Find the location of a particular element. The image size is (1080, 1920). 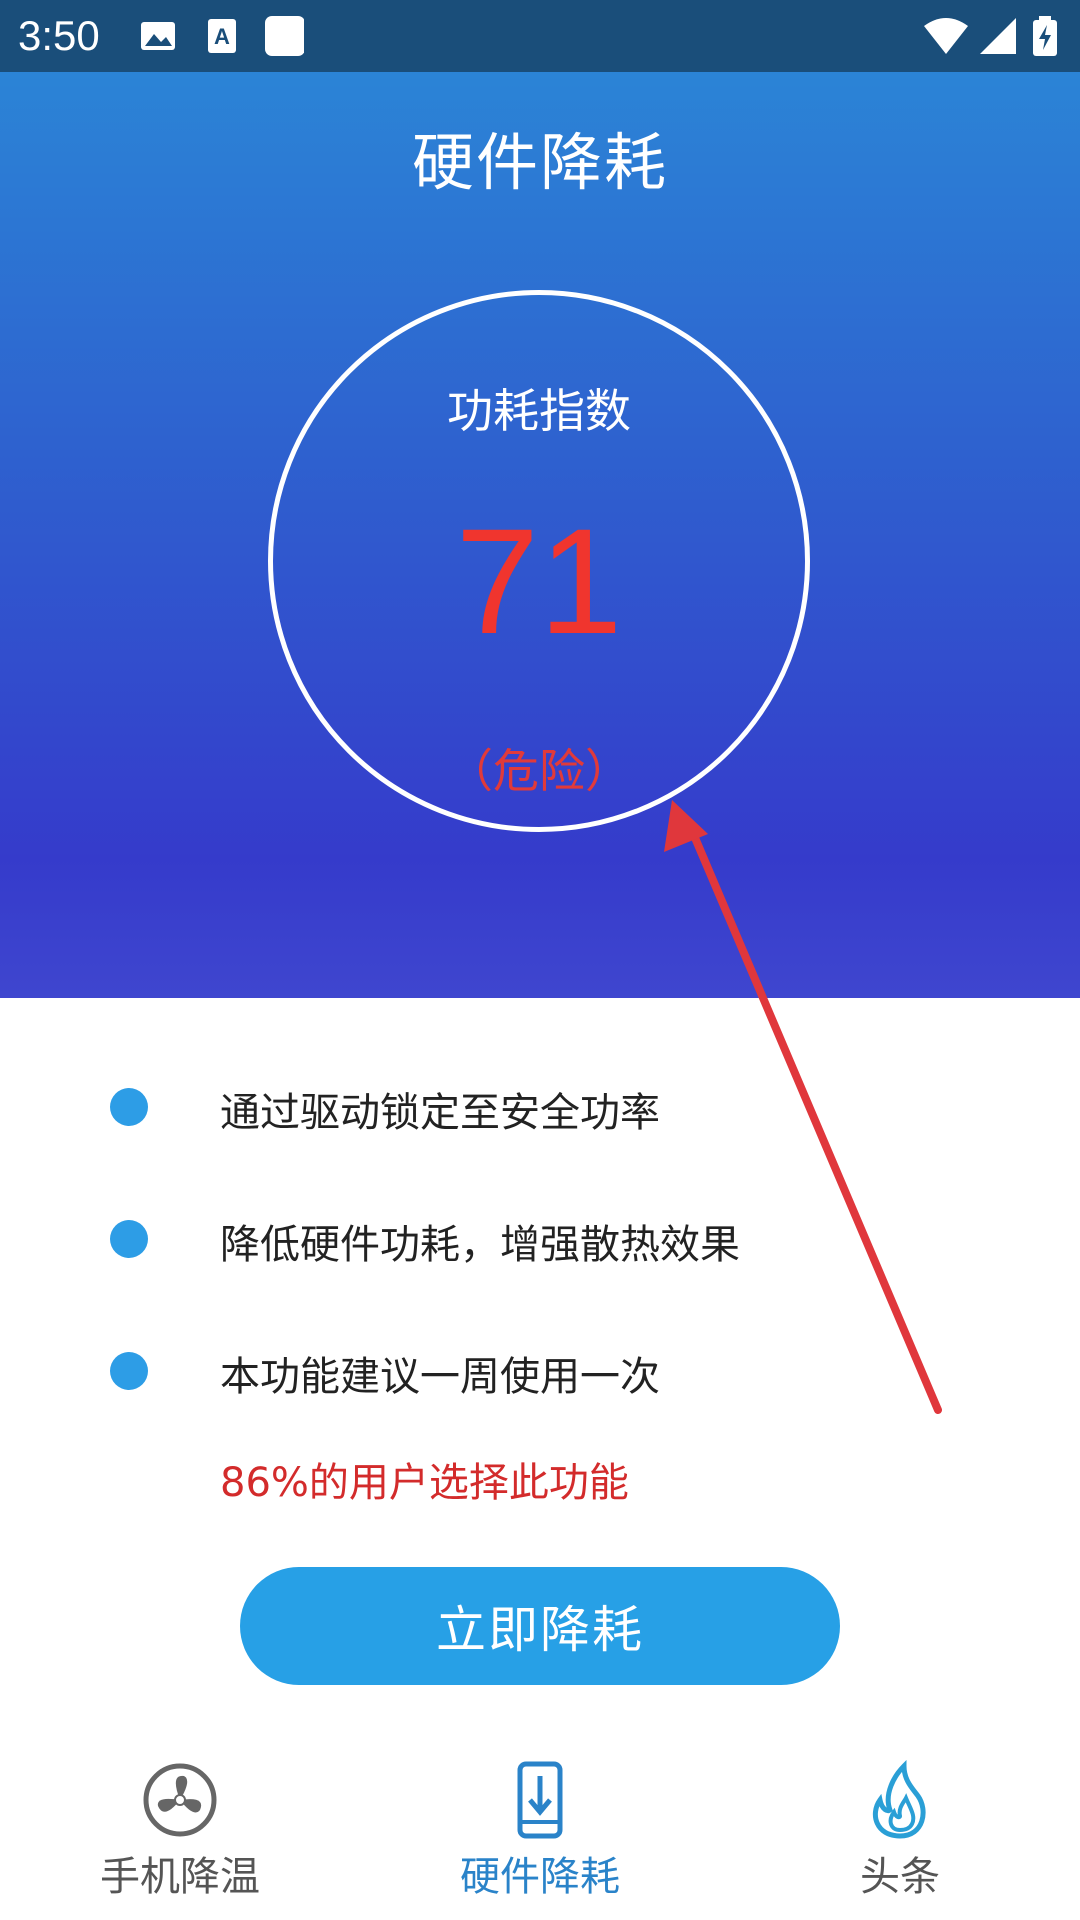

list-item: 通过驱动锁定至安全功率 is located at coordinates (540, 1105).